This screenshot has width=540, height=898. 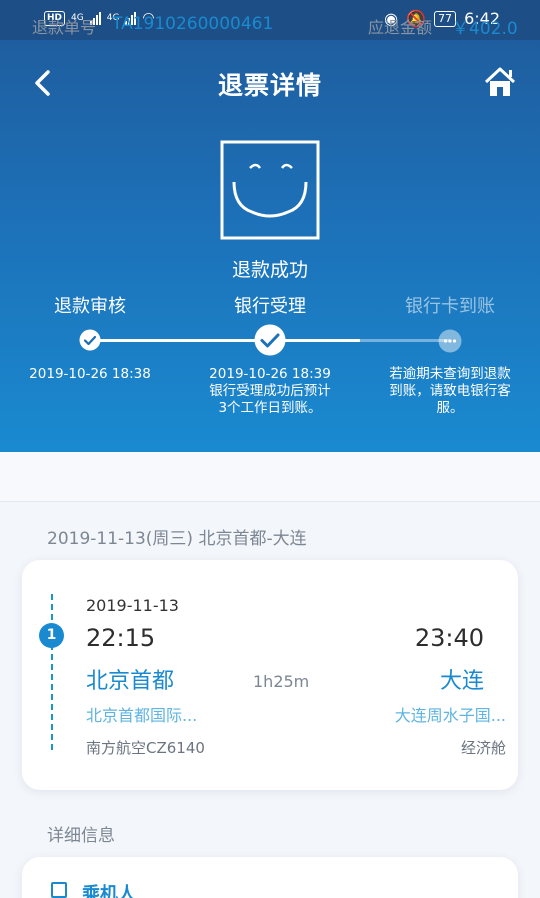 What do you see at coordinates (52, 672) in the screenshot?
I see `timeline-line` at bounding box center [52, 672].